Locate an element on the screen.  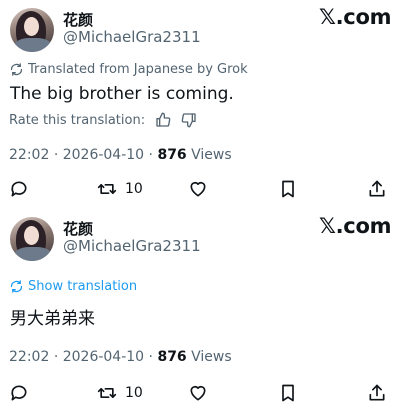
translation-note: Translated from Japanese by Grok is located at coordinates (128, 69).